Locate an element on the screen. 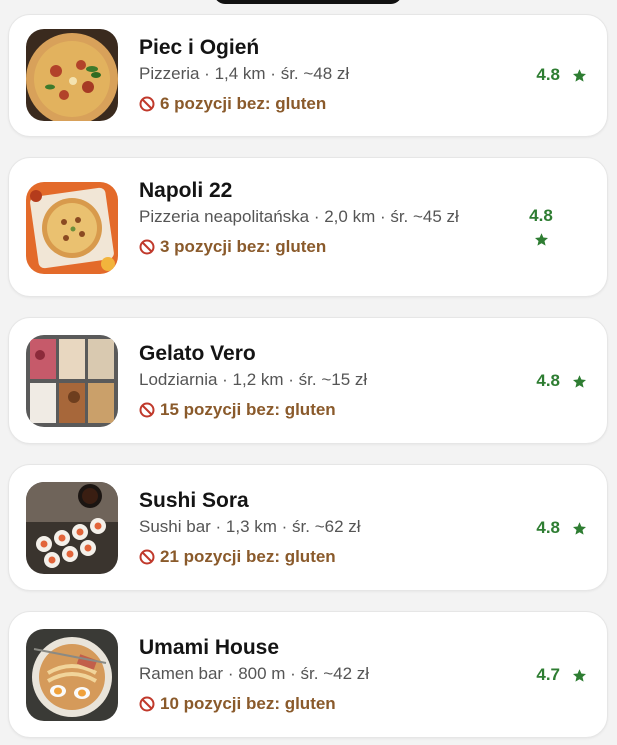 This screenshot has height=745, width=617. neapolitan-pizza-photo-icon is located at coordinates (72, 228).